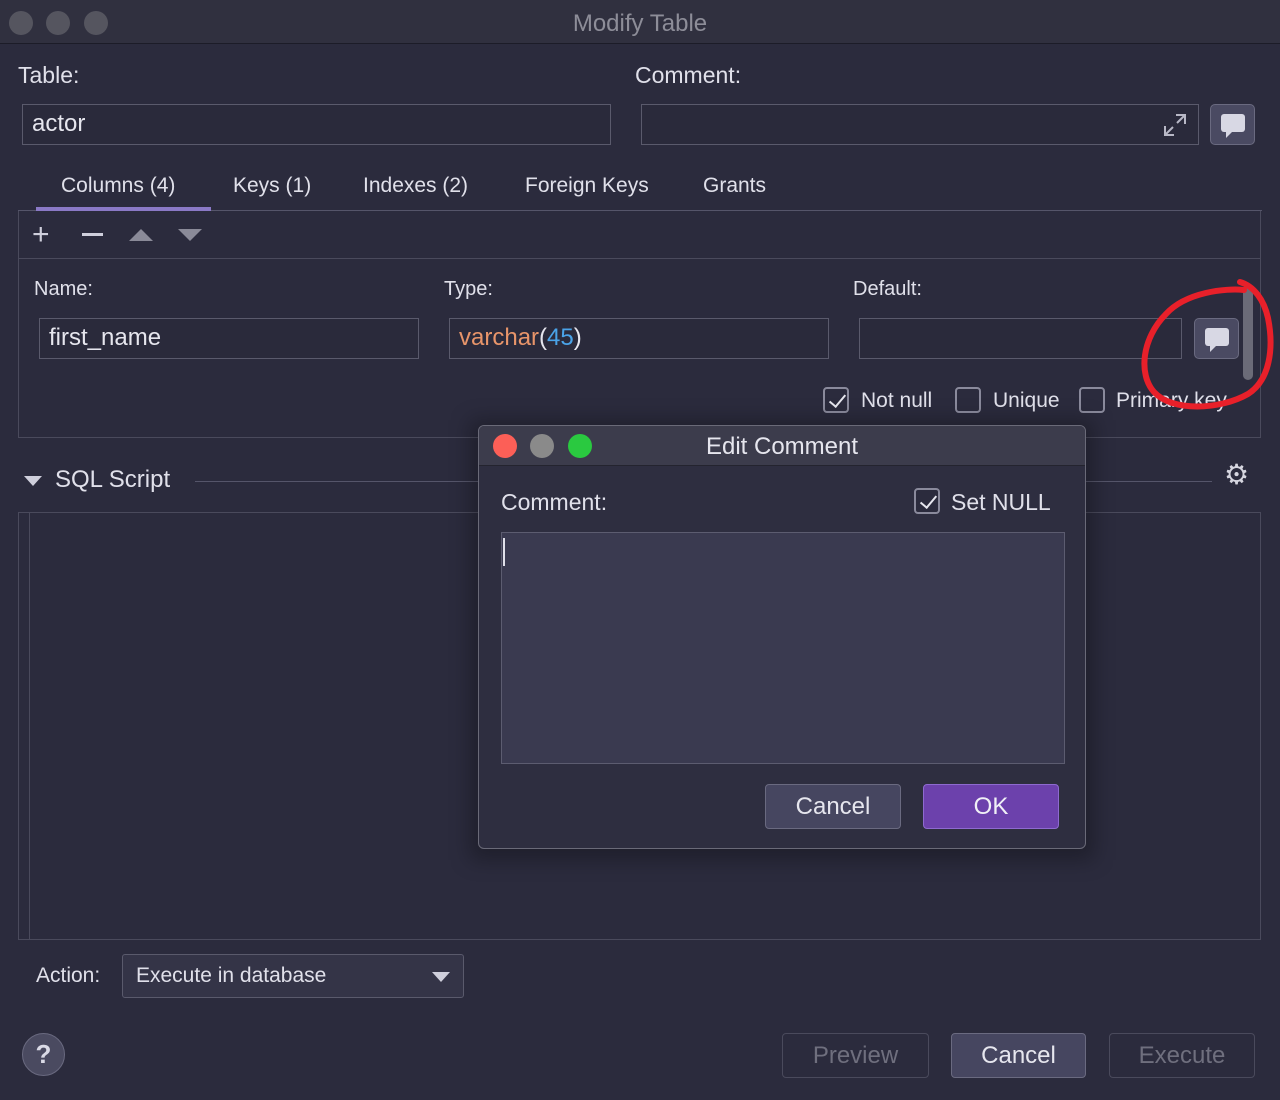 The height and width of the screenshot is (1100, 1280). Describe the element at coordinates (587, 186) in the screenshot. I see `tab-foreign-keys: Foreign Keys` at that location.